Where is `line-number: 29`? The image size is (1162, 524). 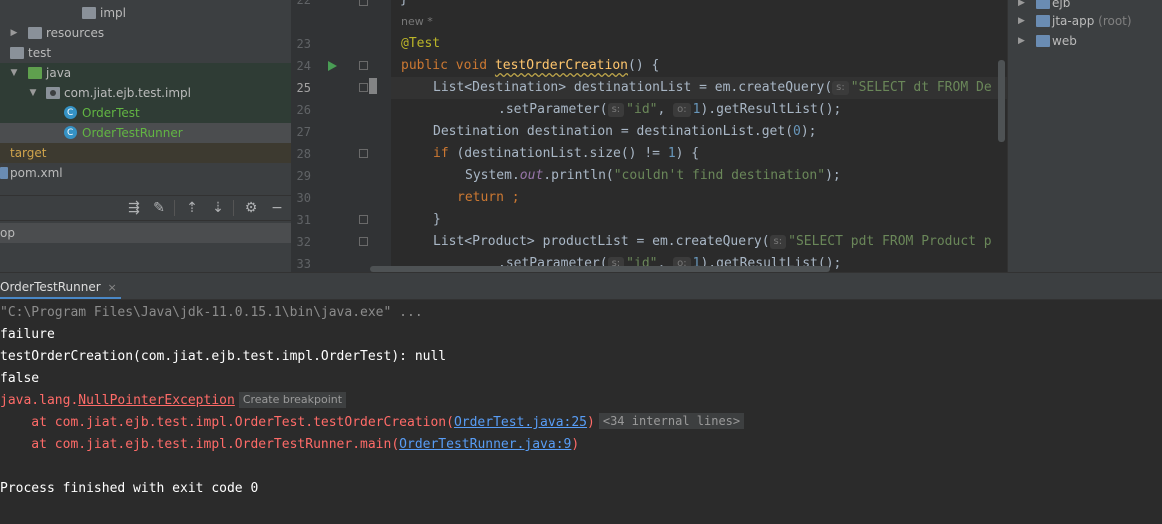
line-number: 29 is located at coordinates (303, 176).